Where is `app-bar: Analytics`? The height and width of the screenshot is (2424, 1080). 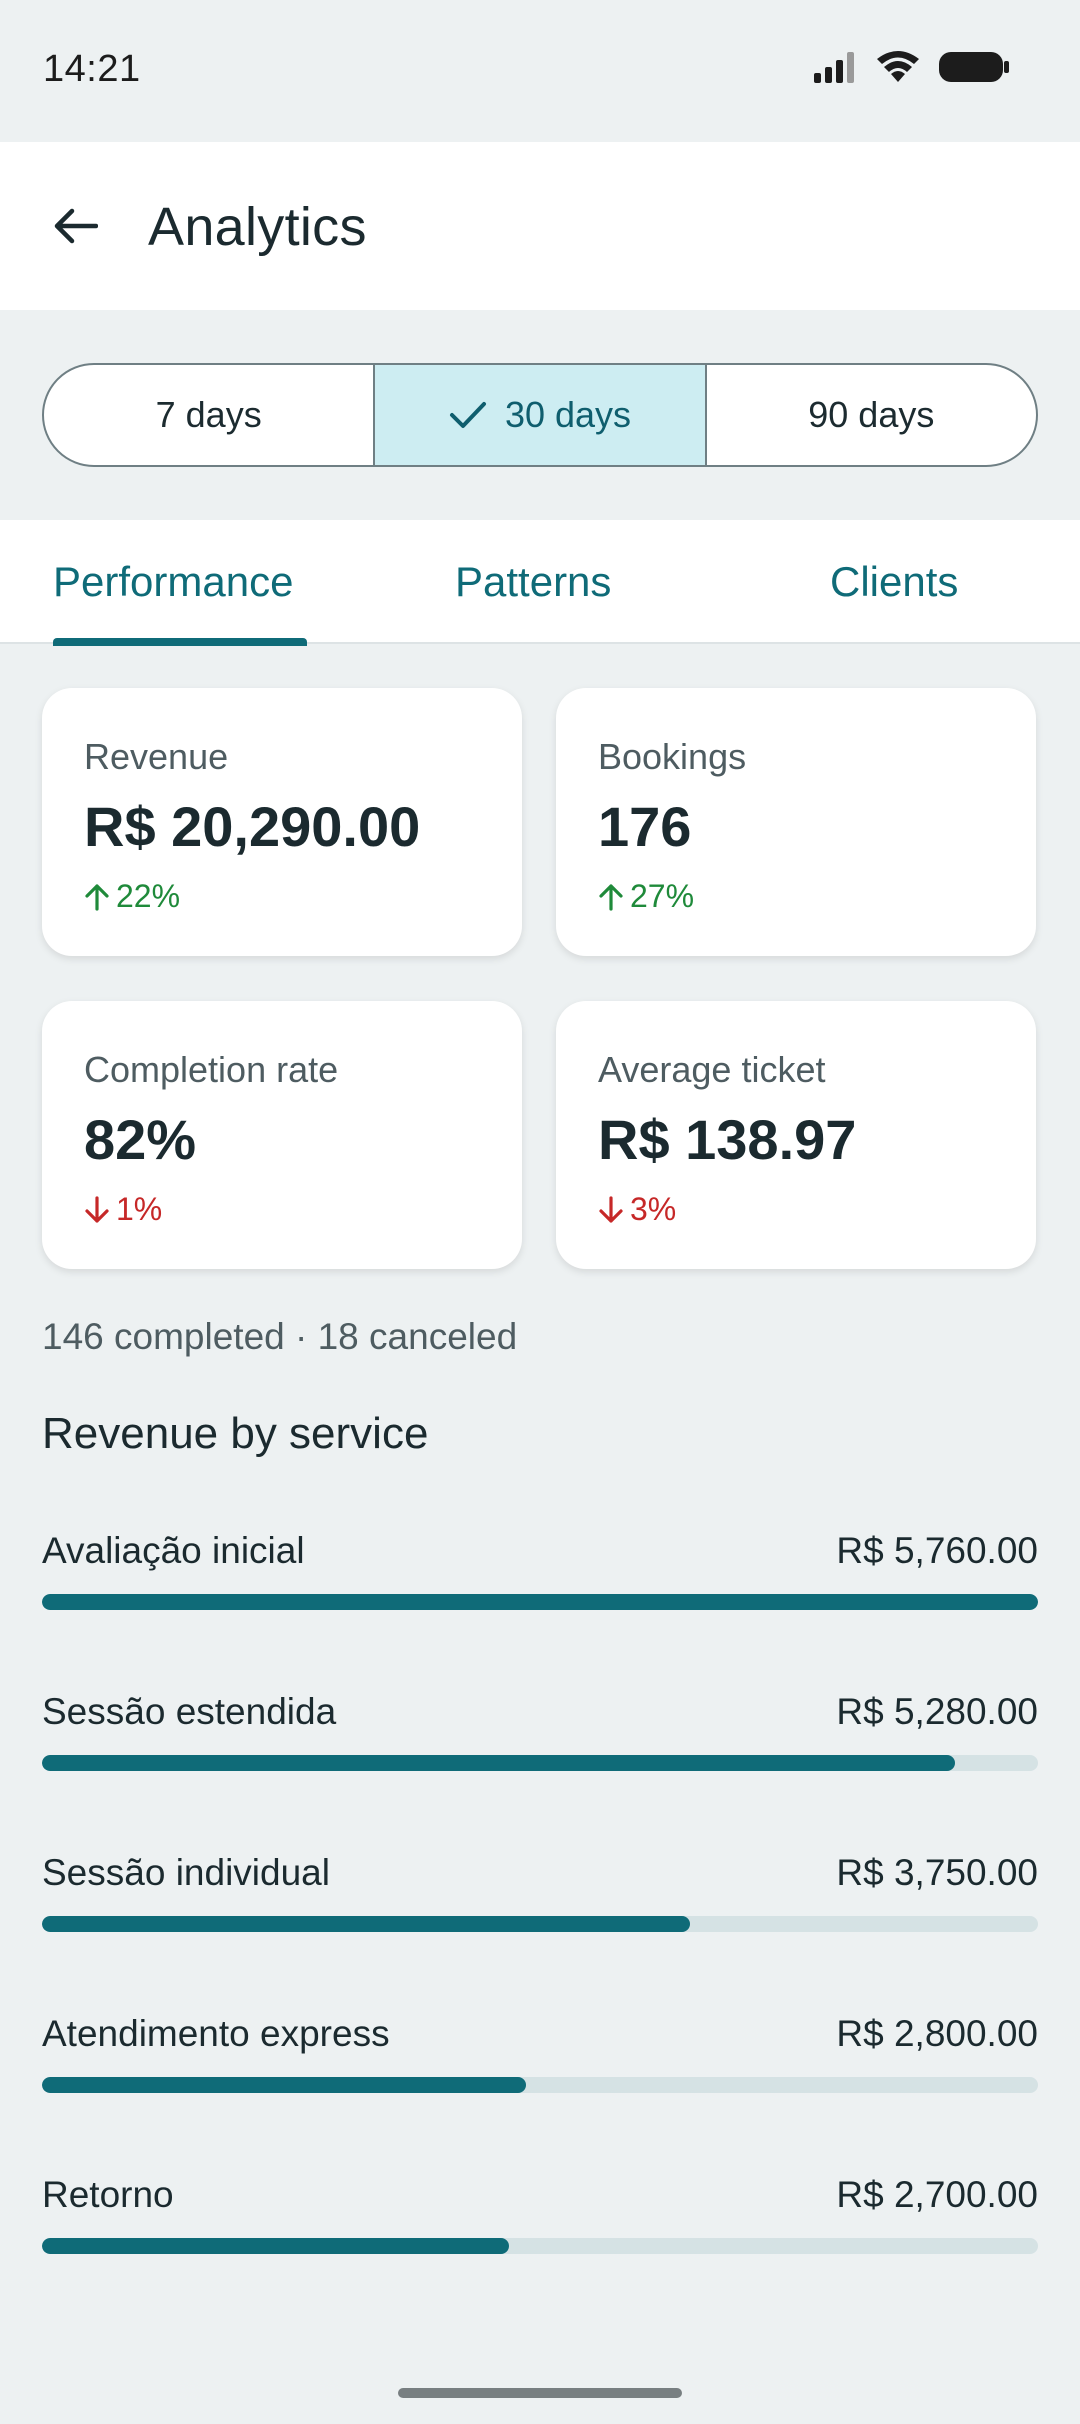 app-bar: Analytics is located at coordinates (540, 226).